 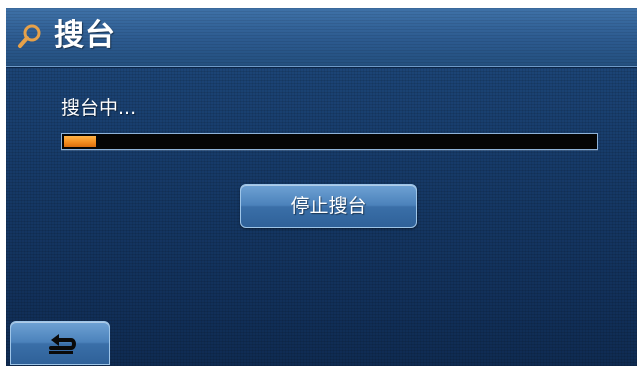 I want to click on stop-search-button: 停止搜台, so click(x=328, y=206).